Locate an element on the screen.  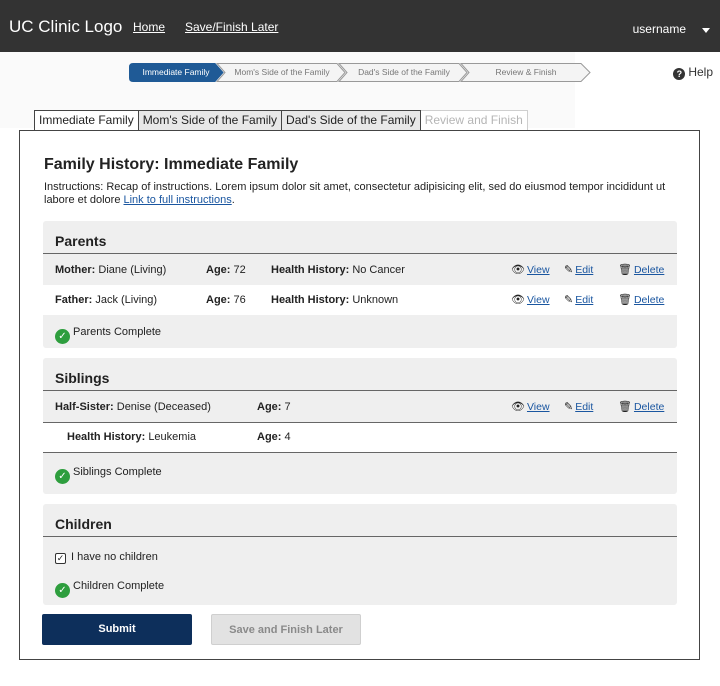
username-menu: username is located at coordinates (659, 29).